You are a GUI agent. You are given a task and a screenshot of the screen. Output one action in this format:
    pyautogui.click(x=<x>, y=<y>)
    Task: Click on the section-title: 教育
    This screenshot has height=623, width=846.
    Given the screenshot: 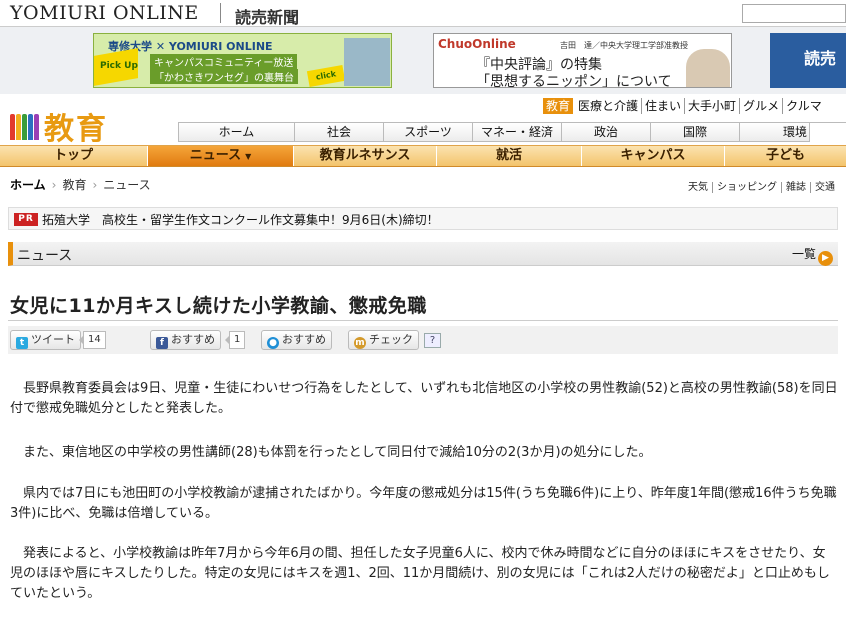 What is the action you would take?
    pyautogui.click(x=76, y=129)
    